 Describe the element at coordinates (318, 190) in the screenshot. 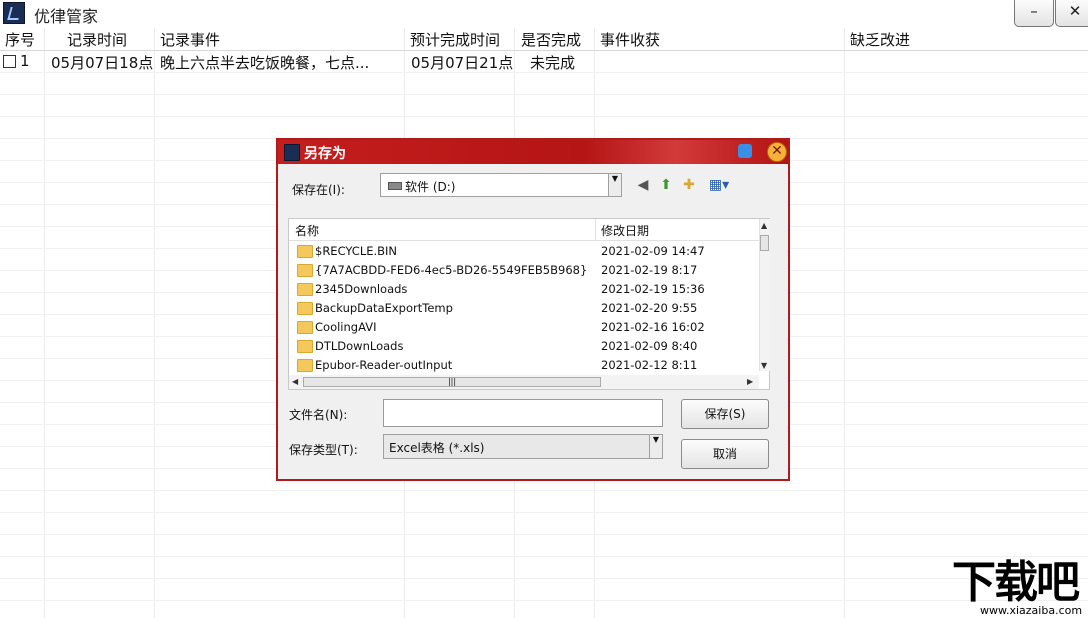

I see `save-in-label: 保存在(I):` at that location.